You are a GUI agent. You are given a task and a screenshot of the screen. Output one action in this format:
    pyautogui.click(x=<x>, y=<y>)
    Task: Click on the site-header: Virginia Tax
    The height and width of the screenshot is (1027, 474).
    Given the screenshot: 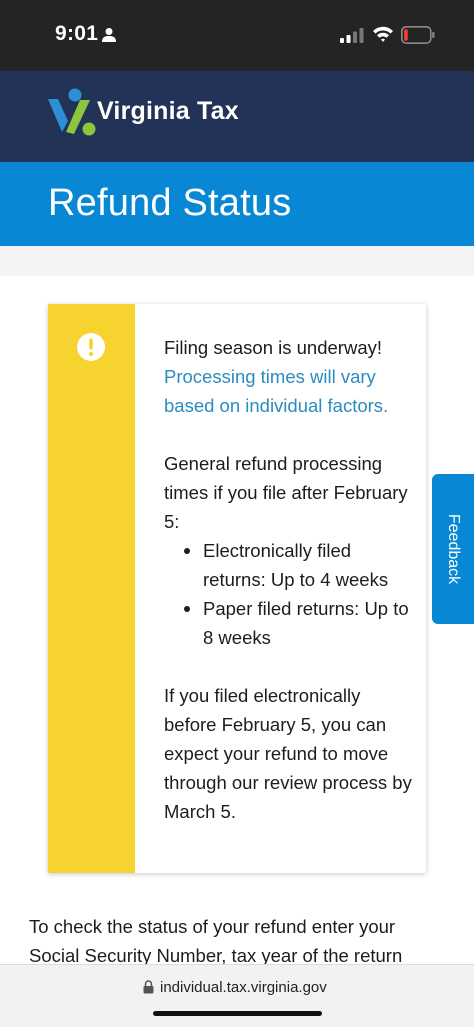 What is the action you would take?
    pyautogui.click(x=237, y=116)
    